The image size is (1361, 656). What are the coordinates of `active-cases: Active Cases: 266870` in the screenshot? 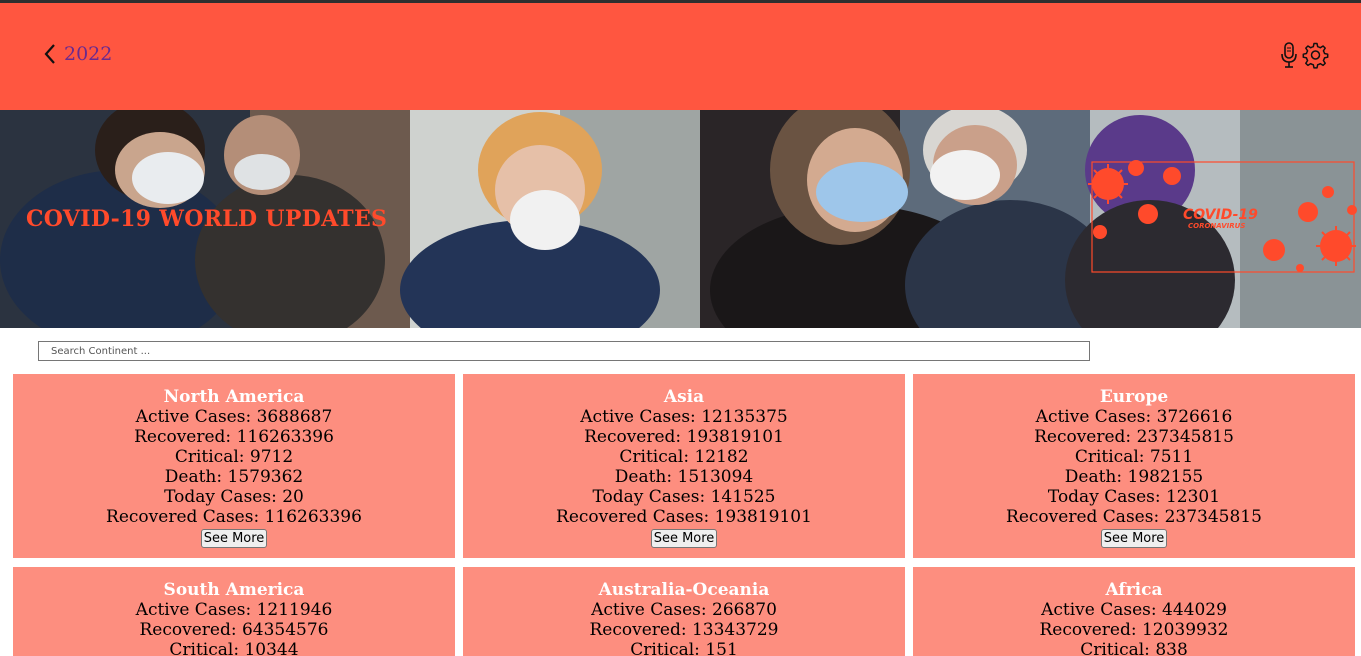 It's located at (684, 610).